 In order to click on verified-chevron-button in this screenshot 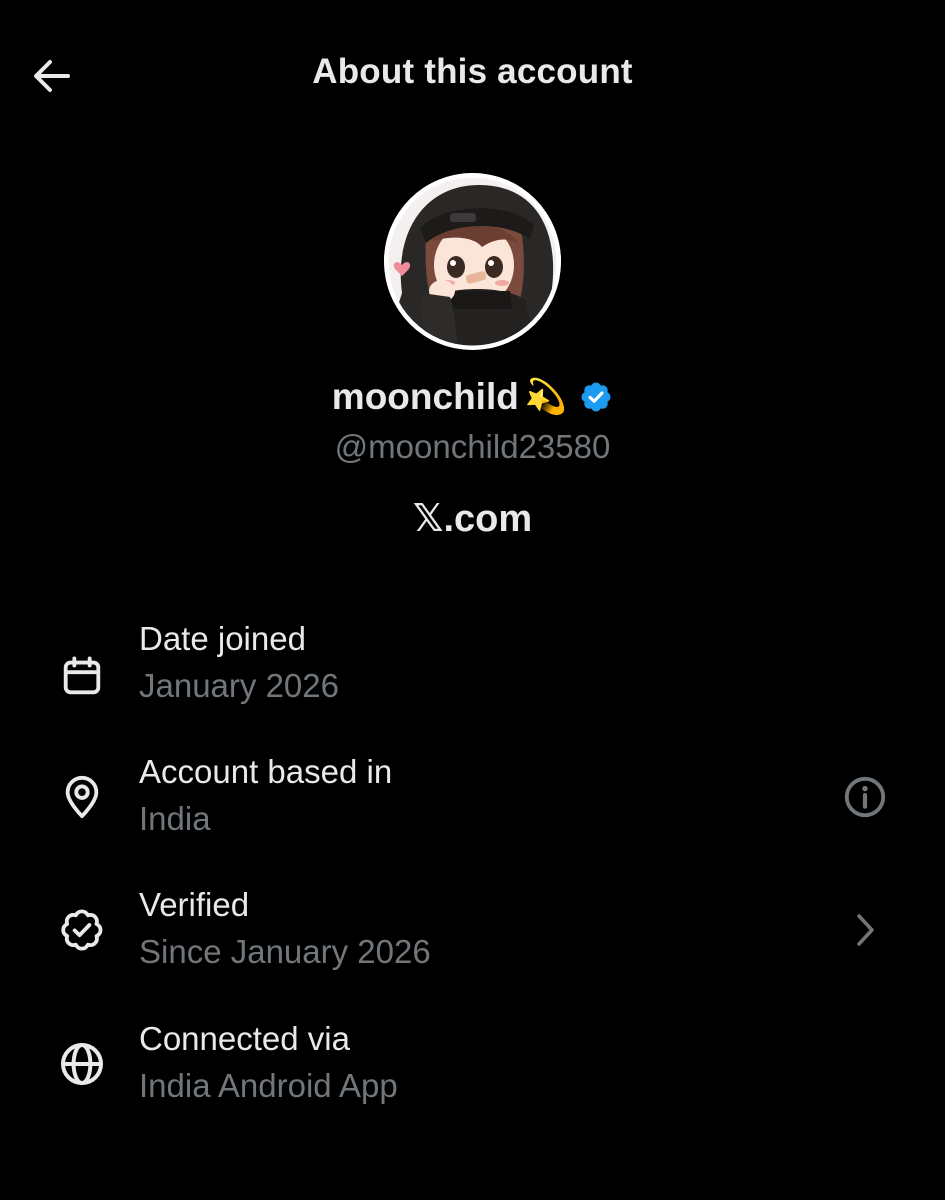, I will do `click(865, 930)`.